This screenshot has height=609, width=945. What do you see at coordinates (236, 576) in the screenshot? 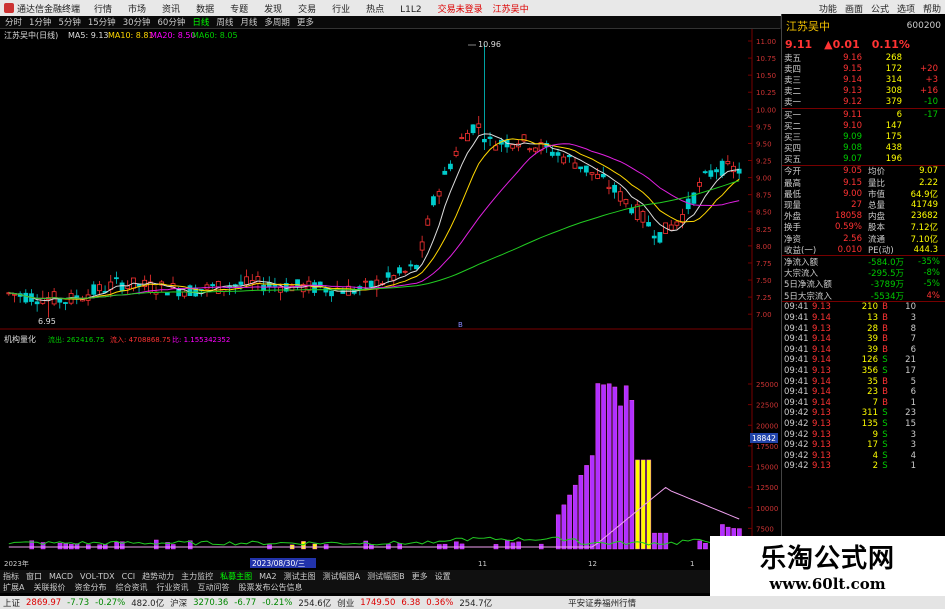
I see `indicator-tab-7: 私募主图` at bounding box center [236, 576].